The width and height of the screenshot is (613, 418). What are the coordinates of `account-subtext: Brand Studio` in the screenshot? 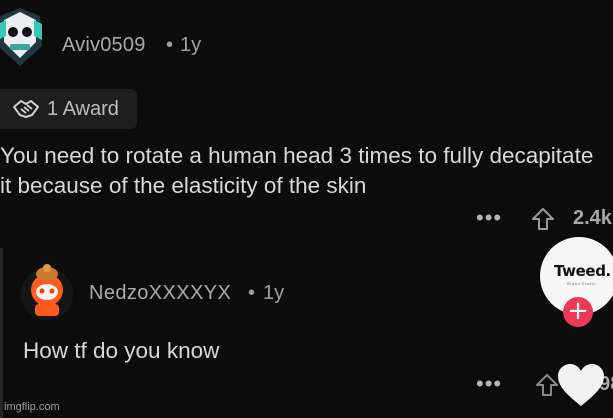 It's located at (582, 283).